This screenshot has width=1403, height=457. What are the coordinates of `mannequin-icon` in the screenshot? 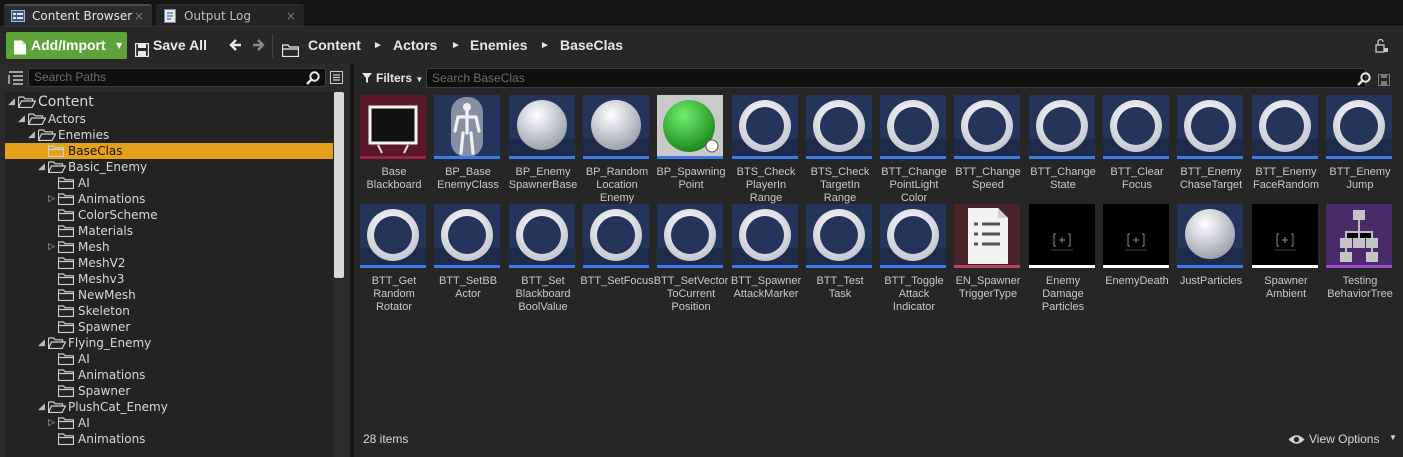 It's located at (467, 127).